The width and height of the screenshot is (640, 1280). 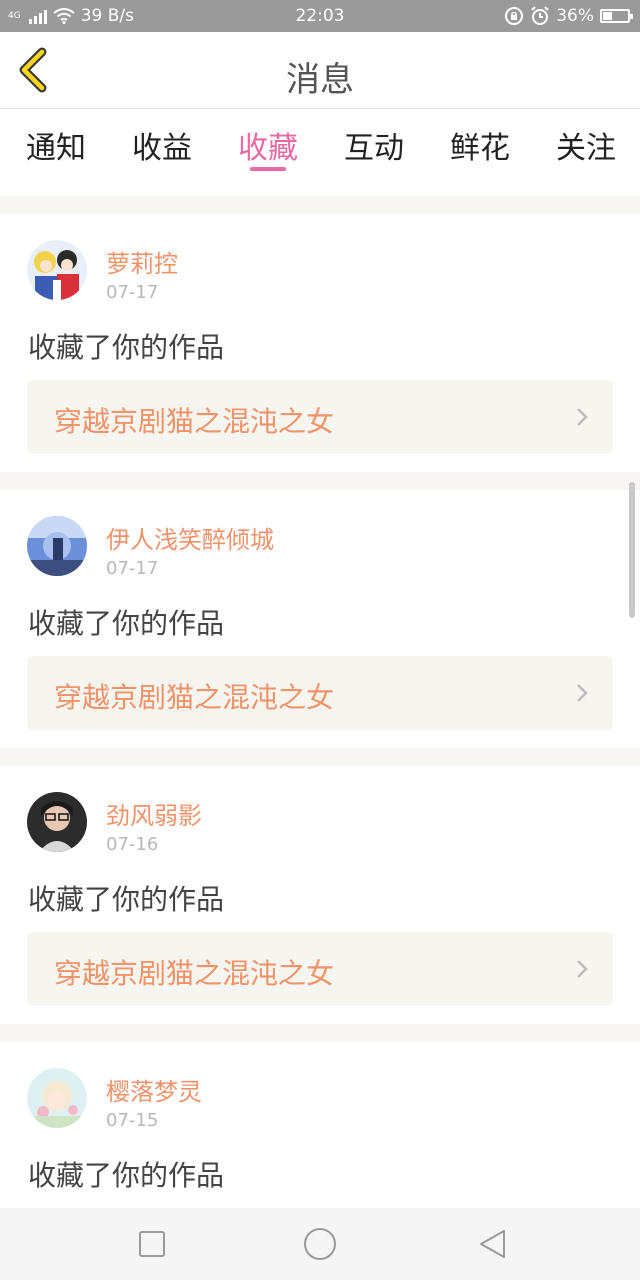 I want to click on status-bar: 4G 39 B/s 22:03 36%, so click(x=320, y=16).